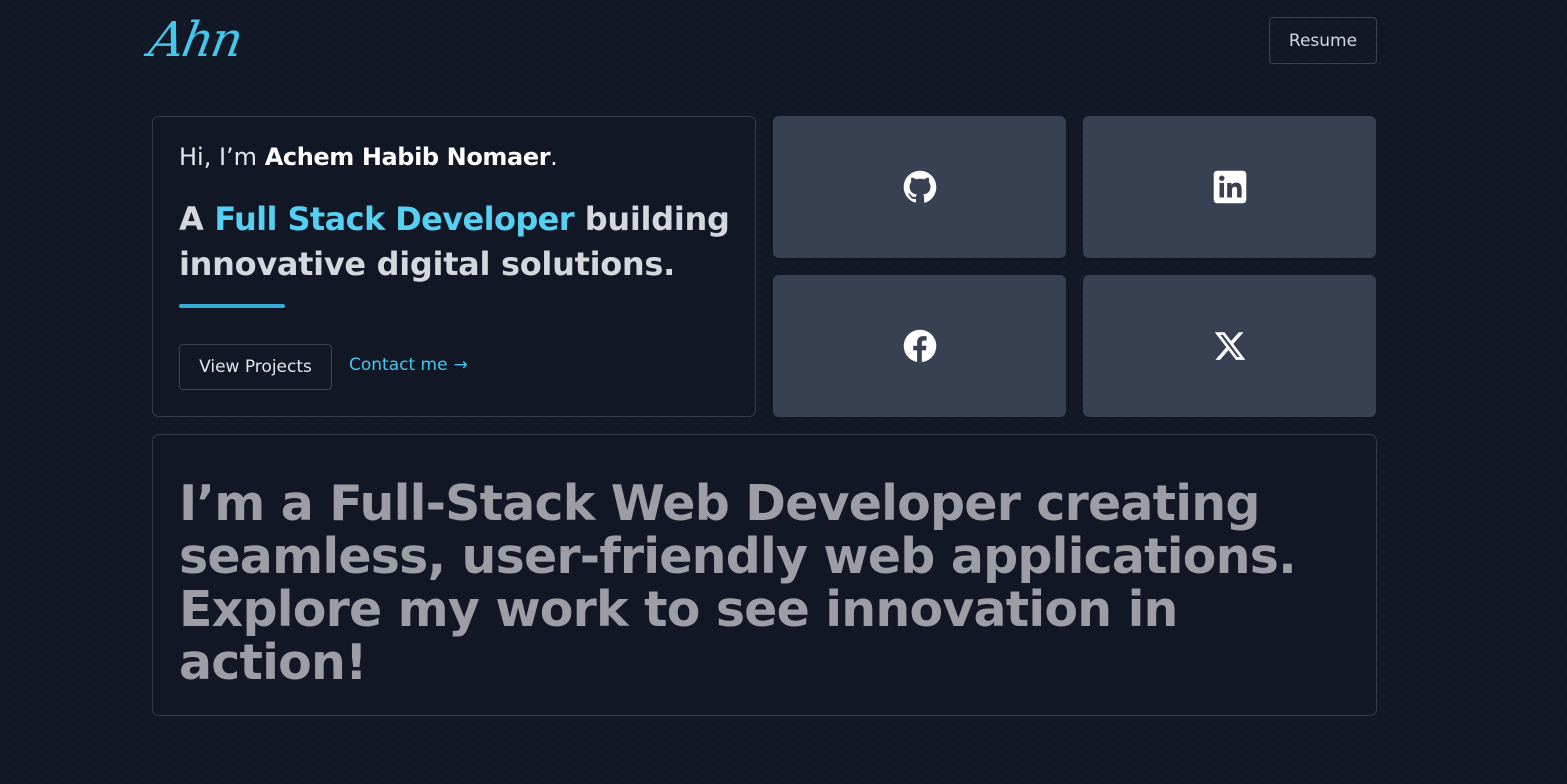 The height and width of the screenshot is (784, 1567). I want to click on contact-link: Contact me →, so click(408, 365).